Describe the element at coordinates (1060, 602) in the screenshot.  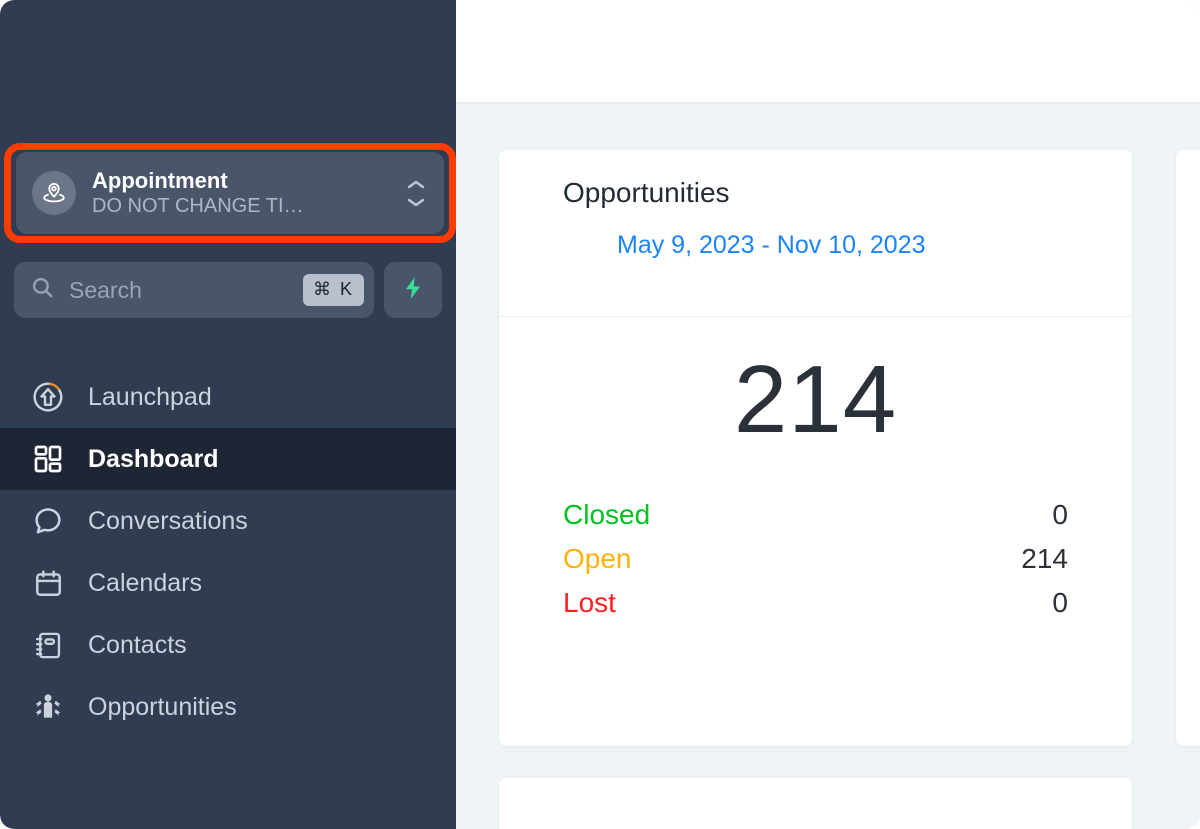
I see `status-value-lost: 0` at that location.